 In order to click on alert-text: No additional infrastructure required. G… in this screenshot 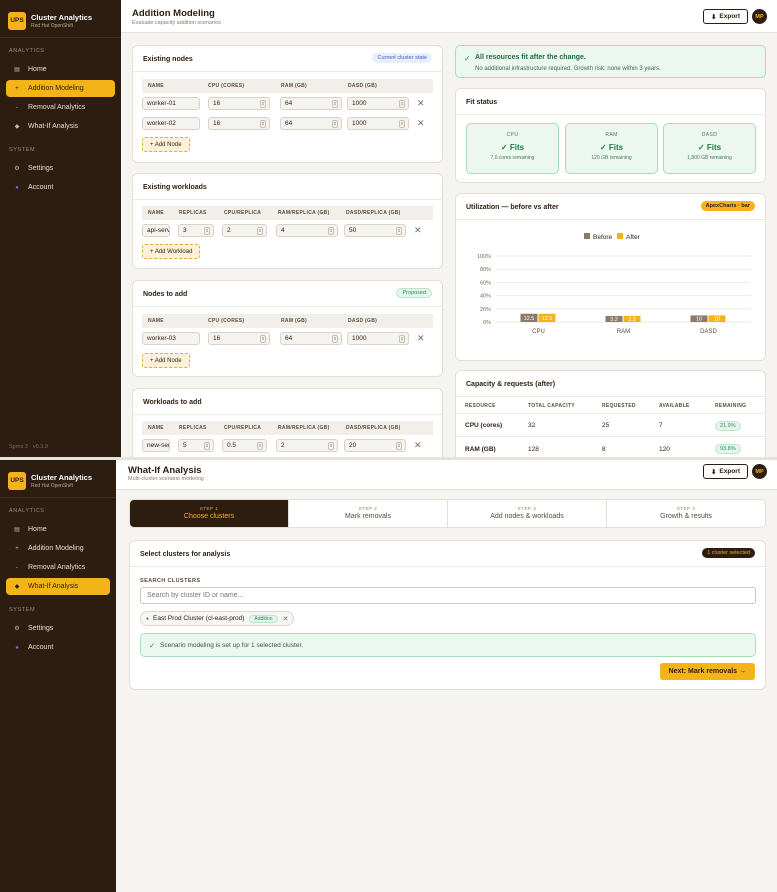, I will do `click(568, 69)`.